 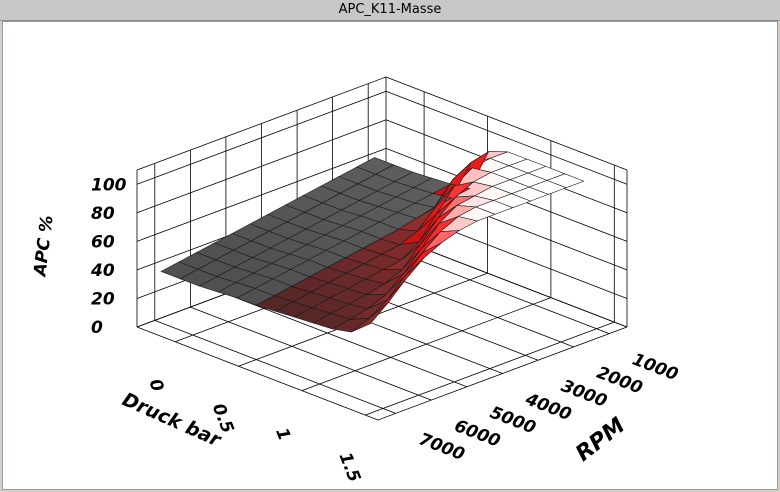 What do you see at coordinates (172, 419) in the screenshot?
I see `druck-axis-title: Druck bar` at bounding box center [172, 419].